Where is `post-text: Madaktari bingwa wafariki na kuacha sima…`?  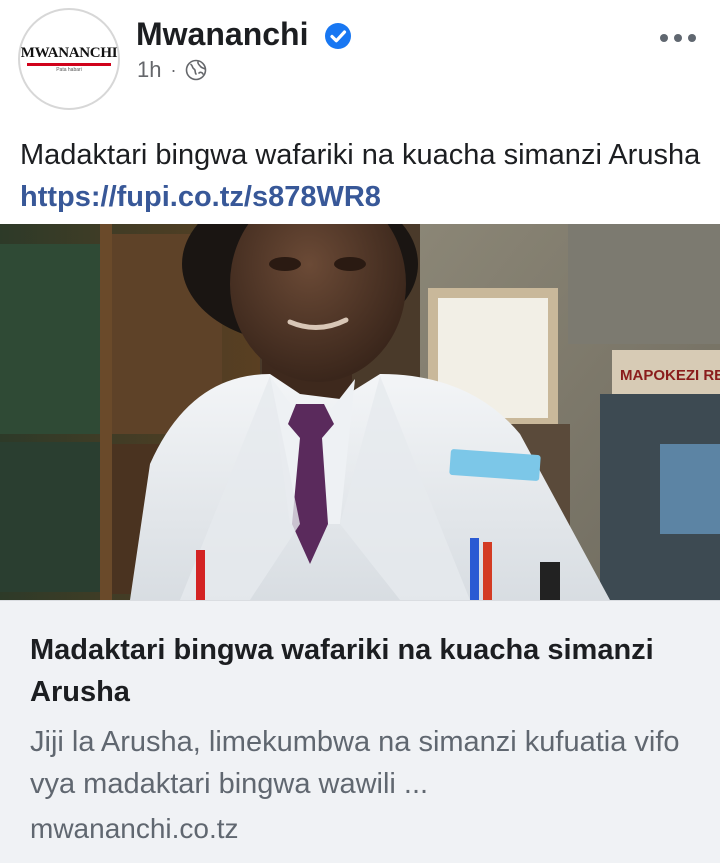
post-text: Madaktari bingwa wafariki na kuacha sima… is located at coordinates (365, 176).